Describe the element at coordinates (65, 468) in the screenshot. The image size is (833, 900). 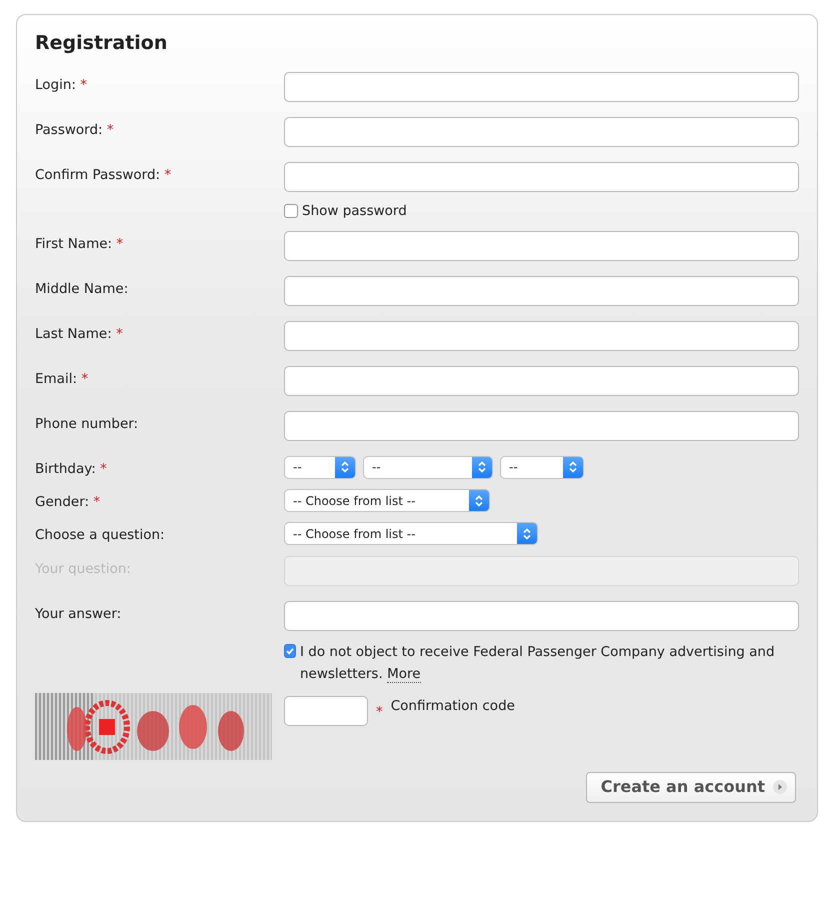
I see `field-label: Birthday:` at that location.